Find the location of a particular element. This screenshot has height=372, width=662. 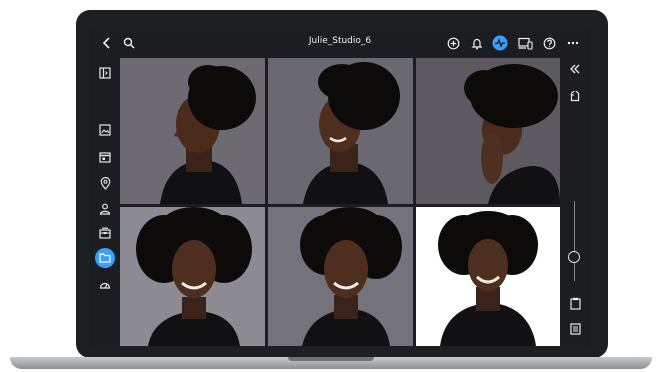

help-button is located at coordinates (549, 43).